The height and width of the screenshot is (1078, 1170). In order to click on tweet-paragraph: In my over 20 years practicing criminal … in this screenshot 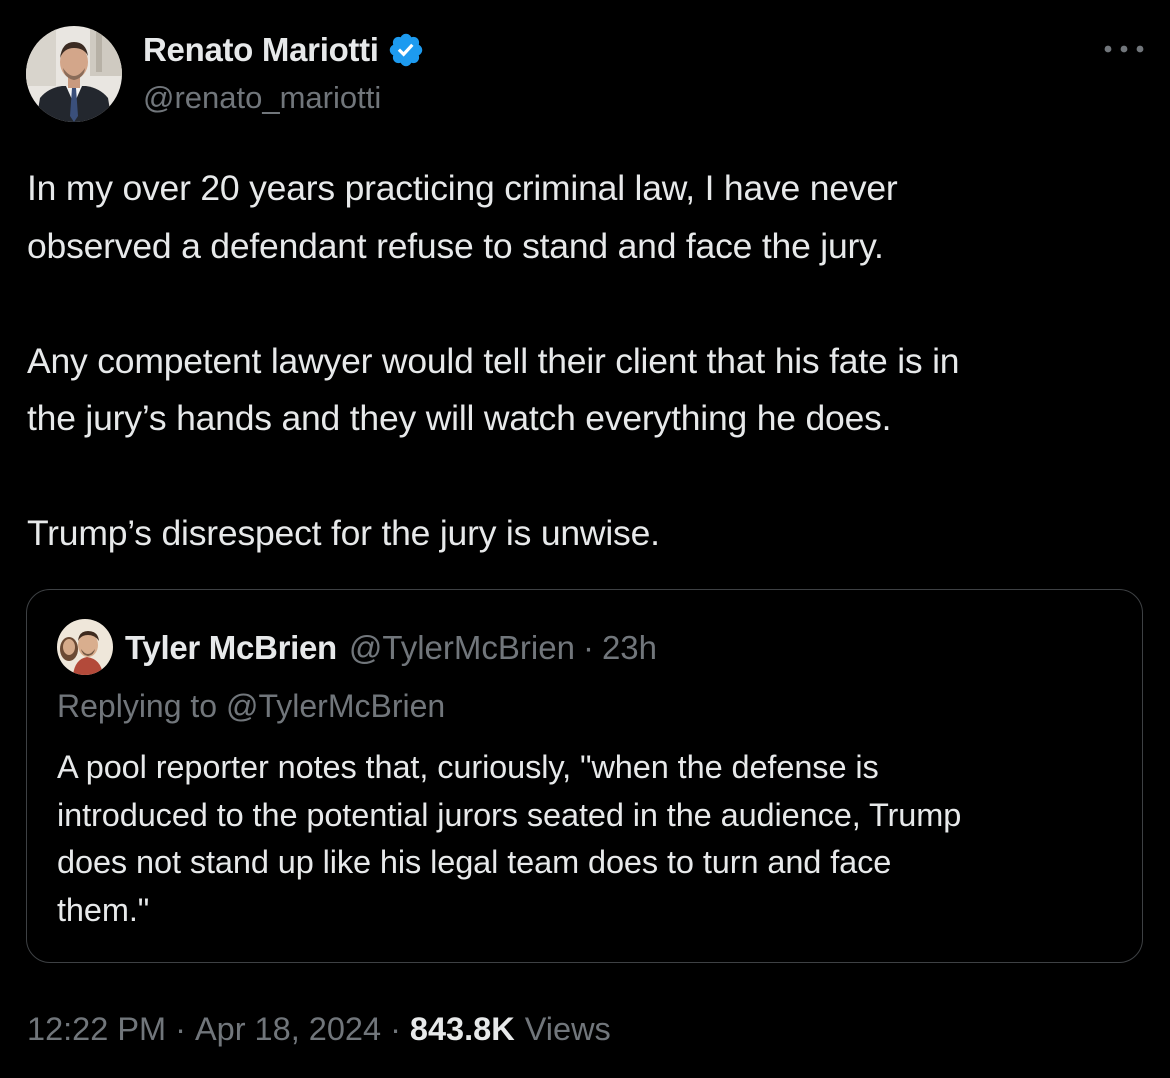, I will do `click(462, 217)`.